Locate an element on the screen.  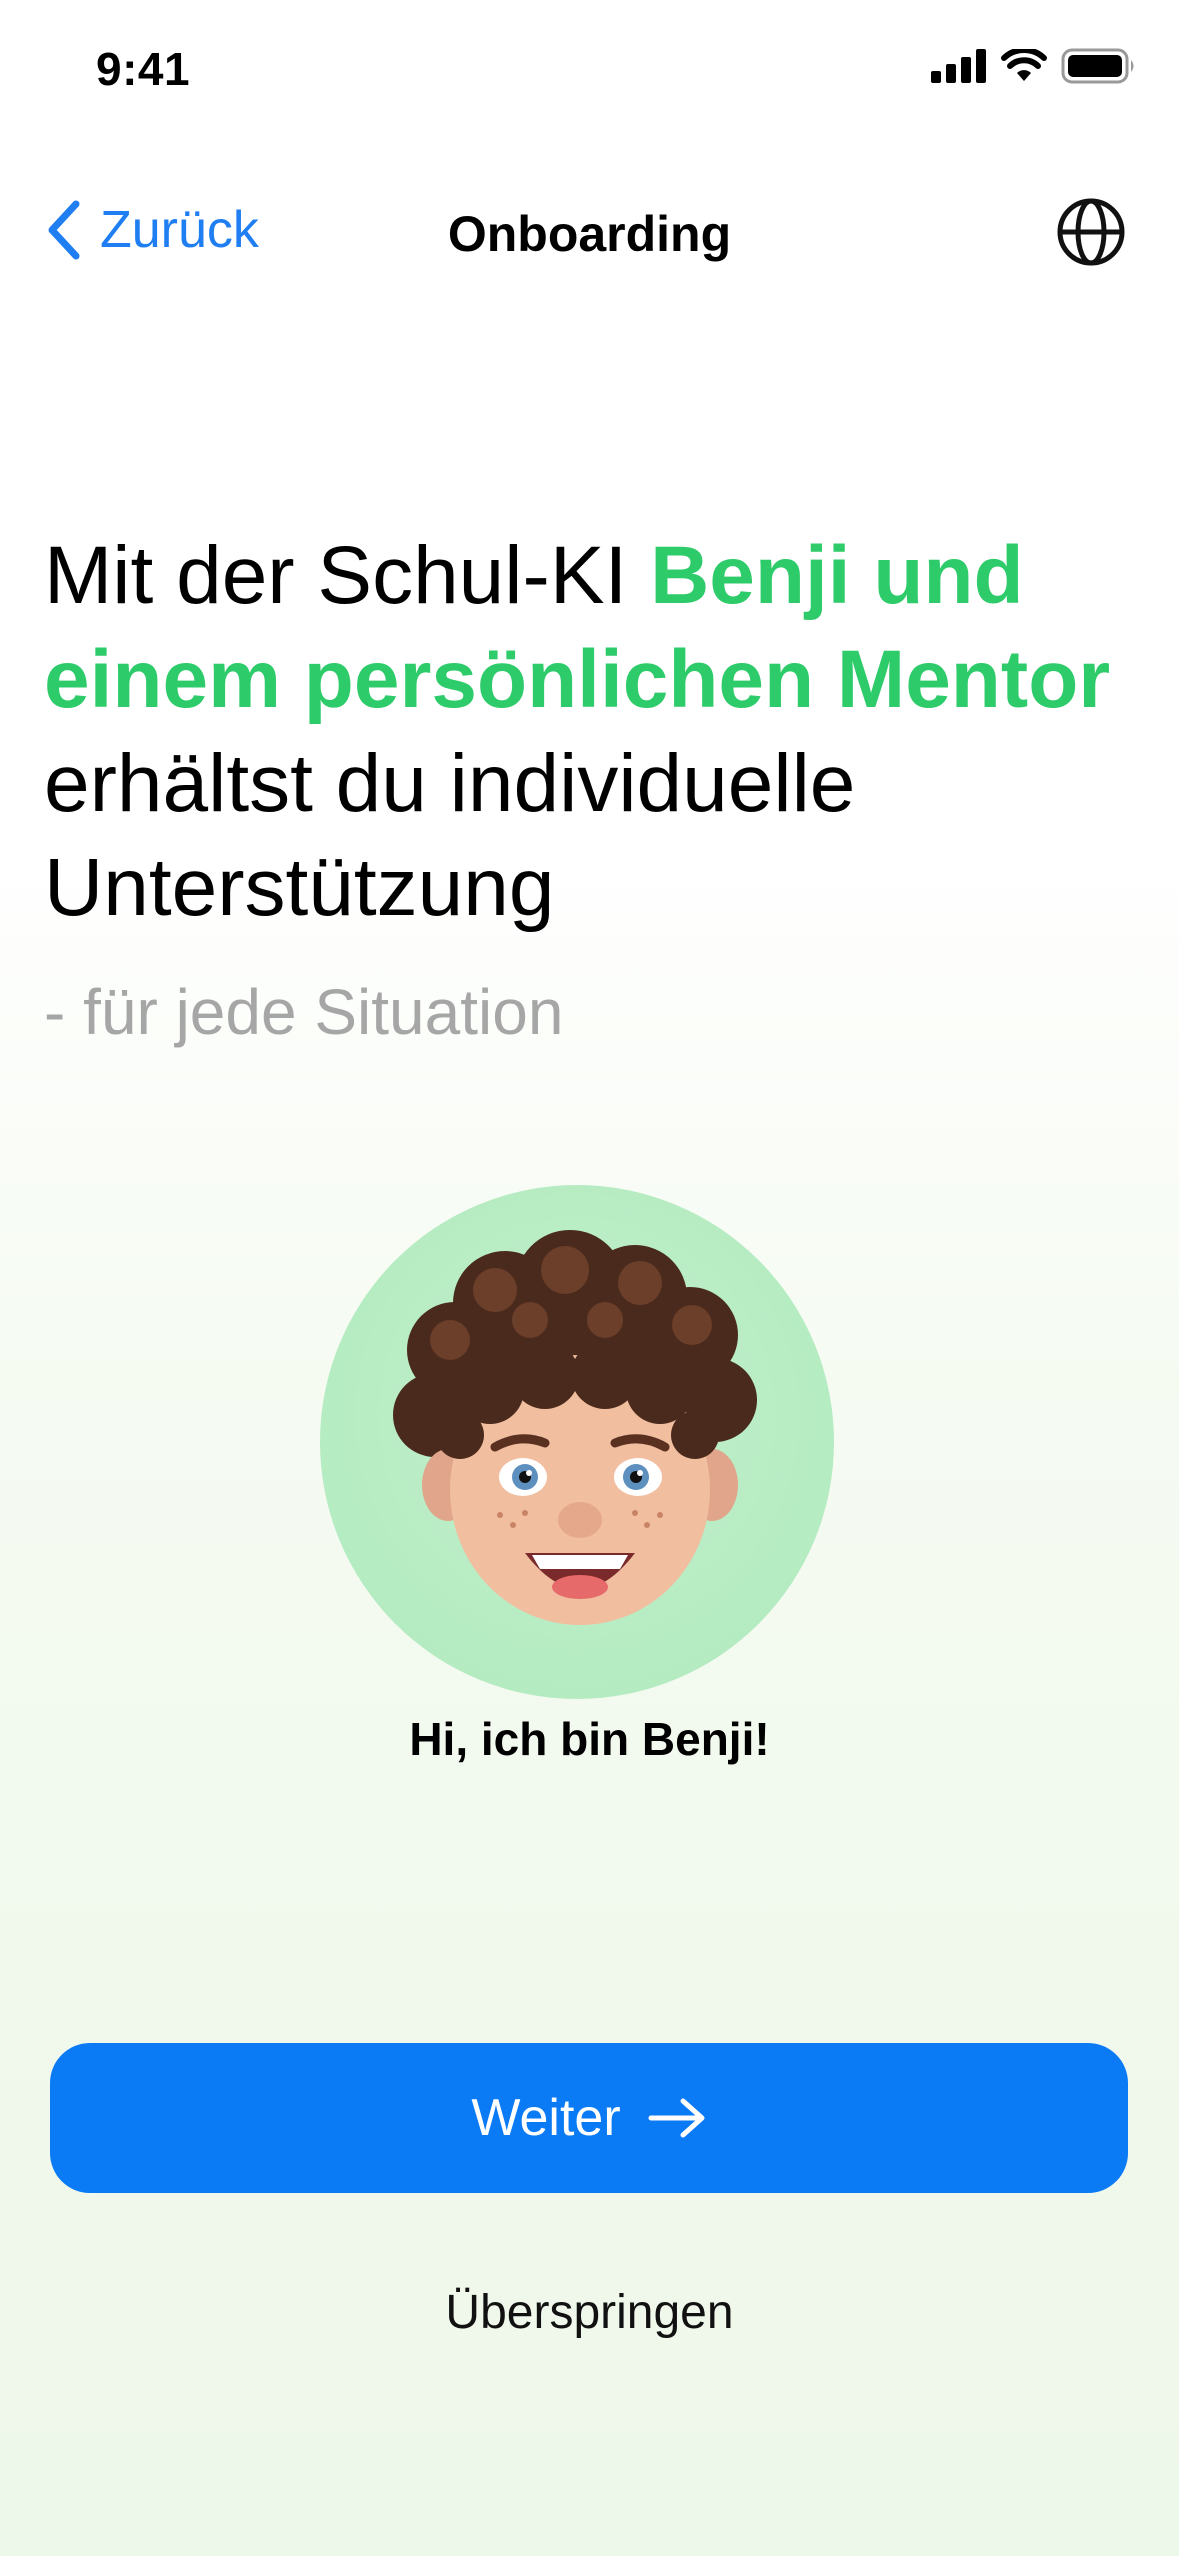
avatar is located at coordinates (577, 1442).